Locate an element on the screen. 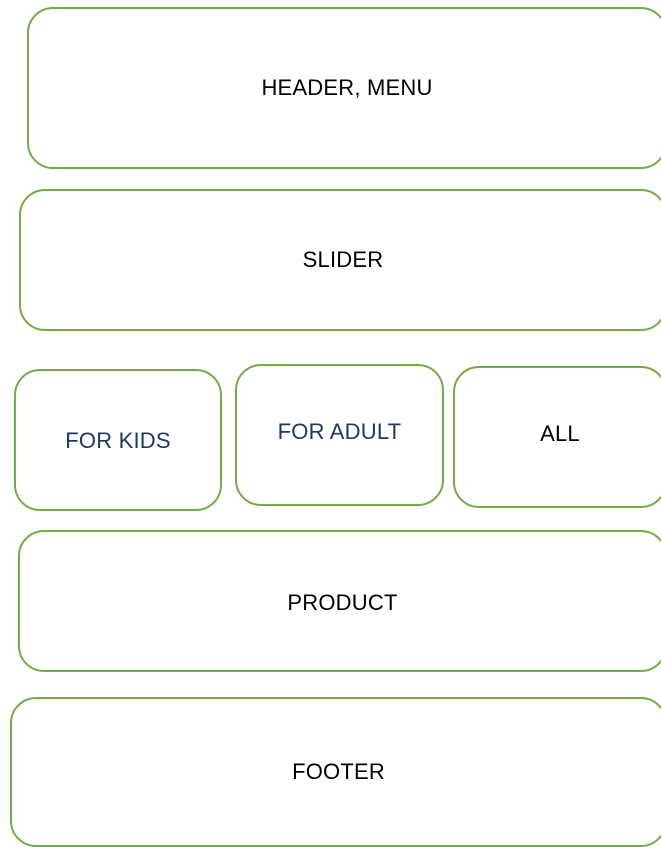  product-label: PRODUCT is located at coordinates (342, 602).